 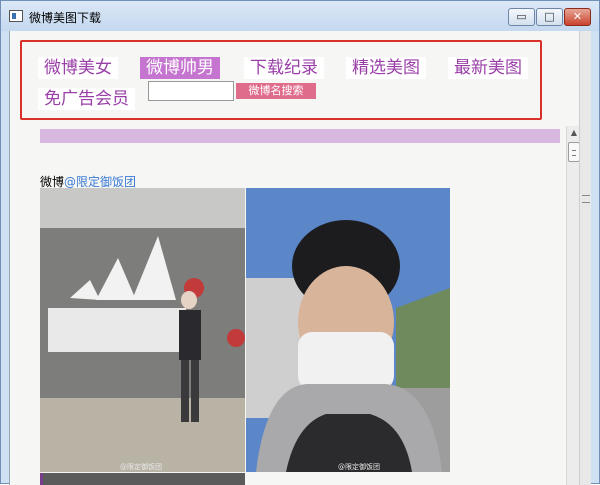 I want to click on nav-item-latest: 最新美图, so click(x=488, y=68).